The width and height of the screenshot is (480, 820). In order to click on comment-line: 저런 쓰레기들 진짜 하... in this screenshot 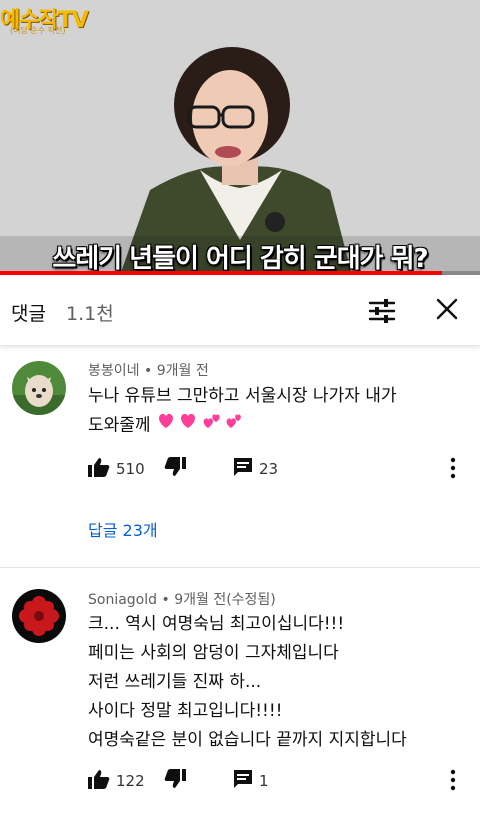, I will do `click(175, 682)`.